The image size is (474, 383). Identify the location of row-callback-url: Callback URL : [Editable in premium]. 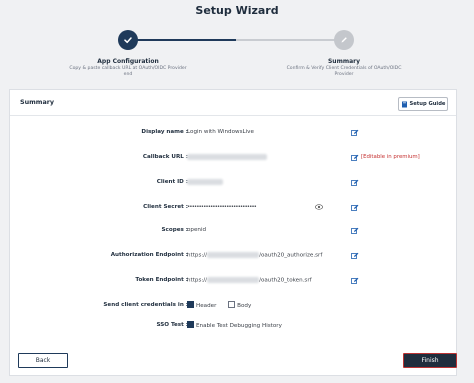
(233, 158).